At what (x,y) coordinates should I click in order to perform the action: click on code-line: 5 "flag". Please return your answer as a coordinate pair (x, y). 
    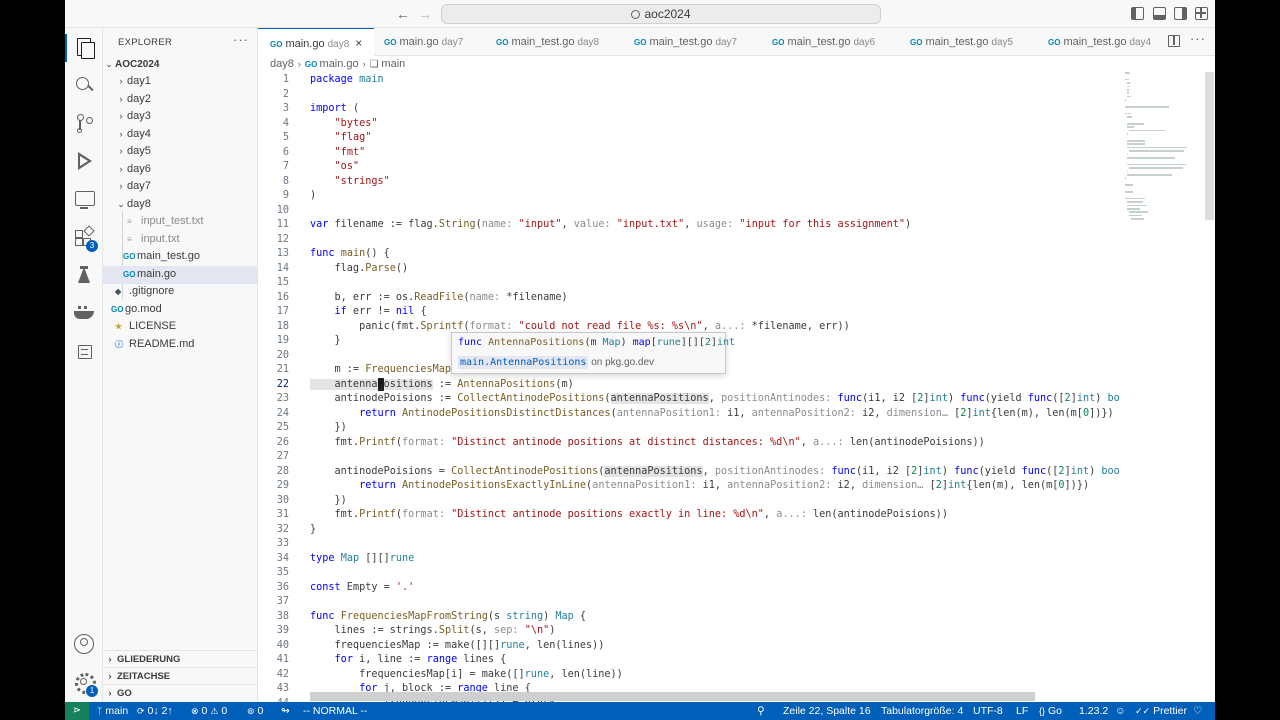
    Looking at the image, I should click on (689, 138).